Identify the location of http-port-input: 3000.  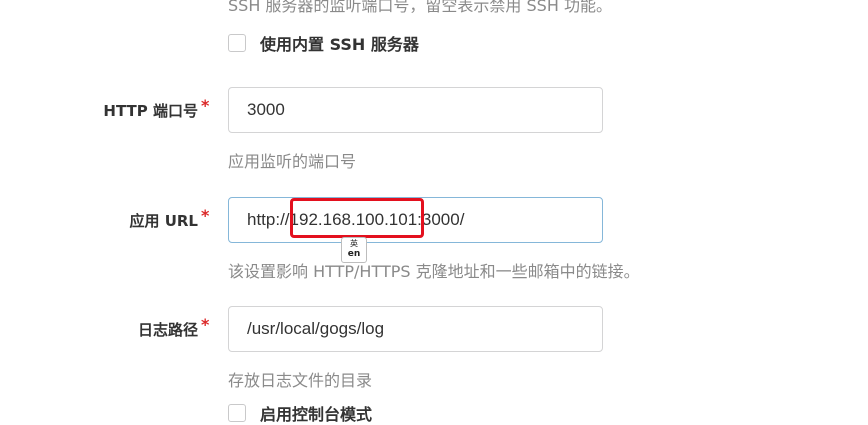
(415, 110).